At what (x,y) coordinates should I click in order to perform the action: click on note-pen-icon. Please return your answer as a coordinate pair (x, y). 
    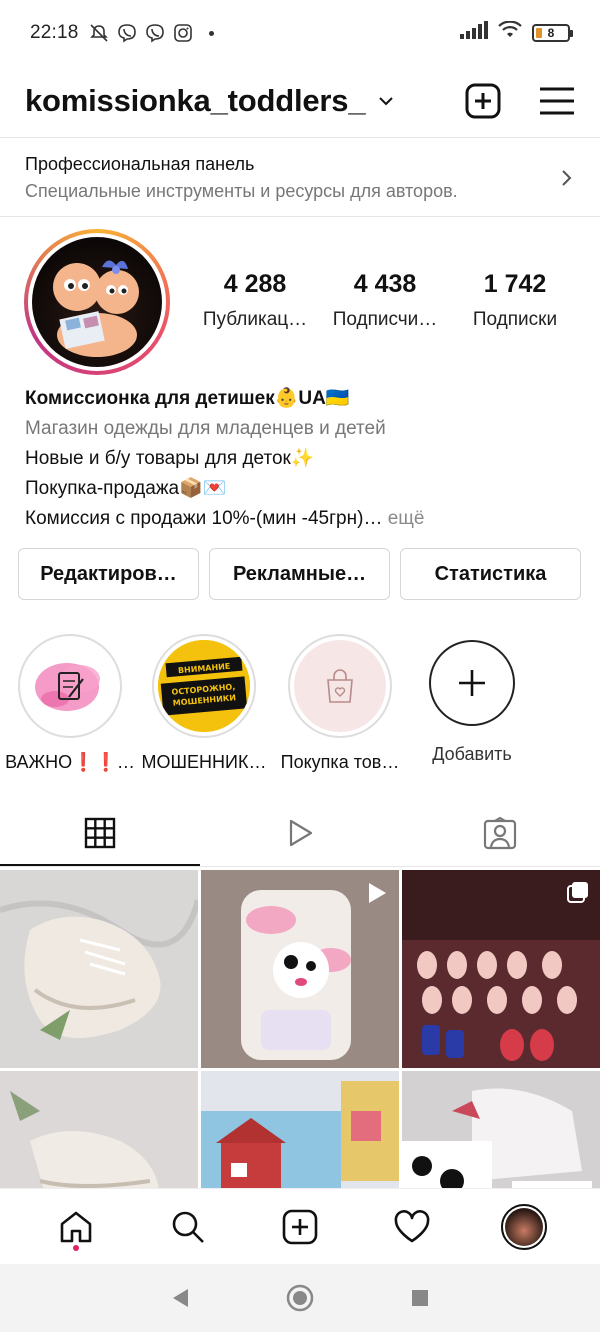
    Looking at the image, I should click on (67, 687).